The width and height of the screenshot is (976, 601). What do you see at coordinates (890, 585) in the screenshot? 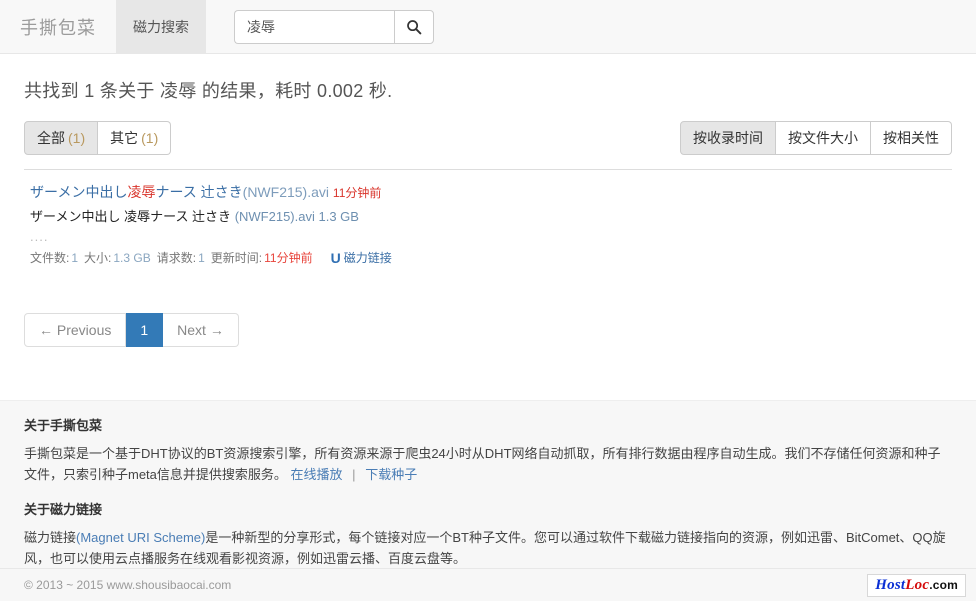
I see `hostloc-badge-part1: Host` at bounding box center [890, 585].